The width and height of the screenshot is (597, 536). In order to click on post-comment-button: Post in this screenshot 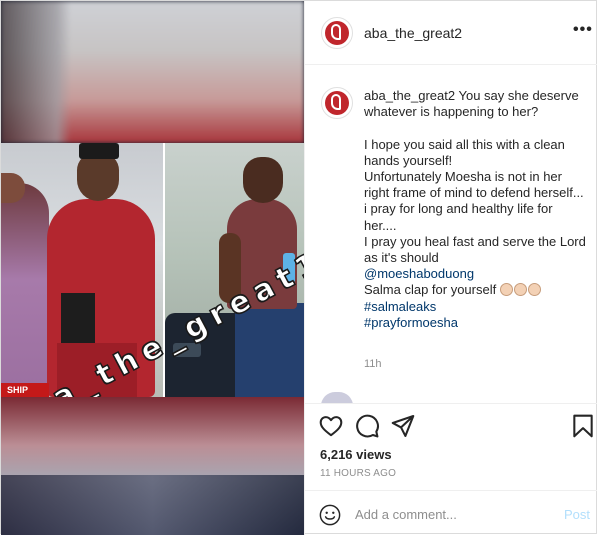, I will do `click(577, 514)`.